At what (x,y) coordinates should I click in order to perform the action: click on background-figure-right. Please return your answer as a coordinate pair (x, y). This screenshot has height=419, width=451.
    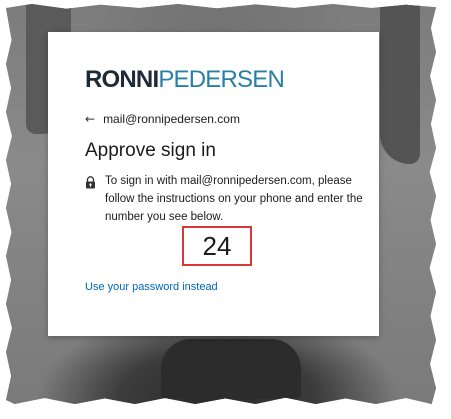
    Looking at the image, I should click on (400, 84).